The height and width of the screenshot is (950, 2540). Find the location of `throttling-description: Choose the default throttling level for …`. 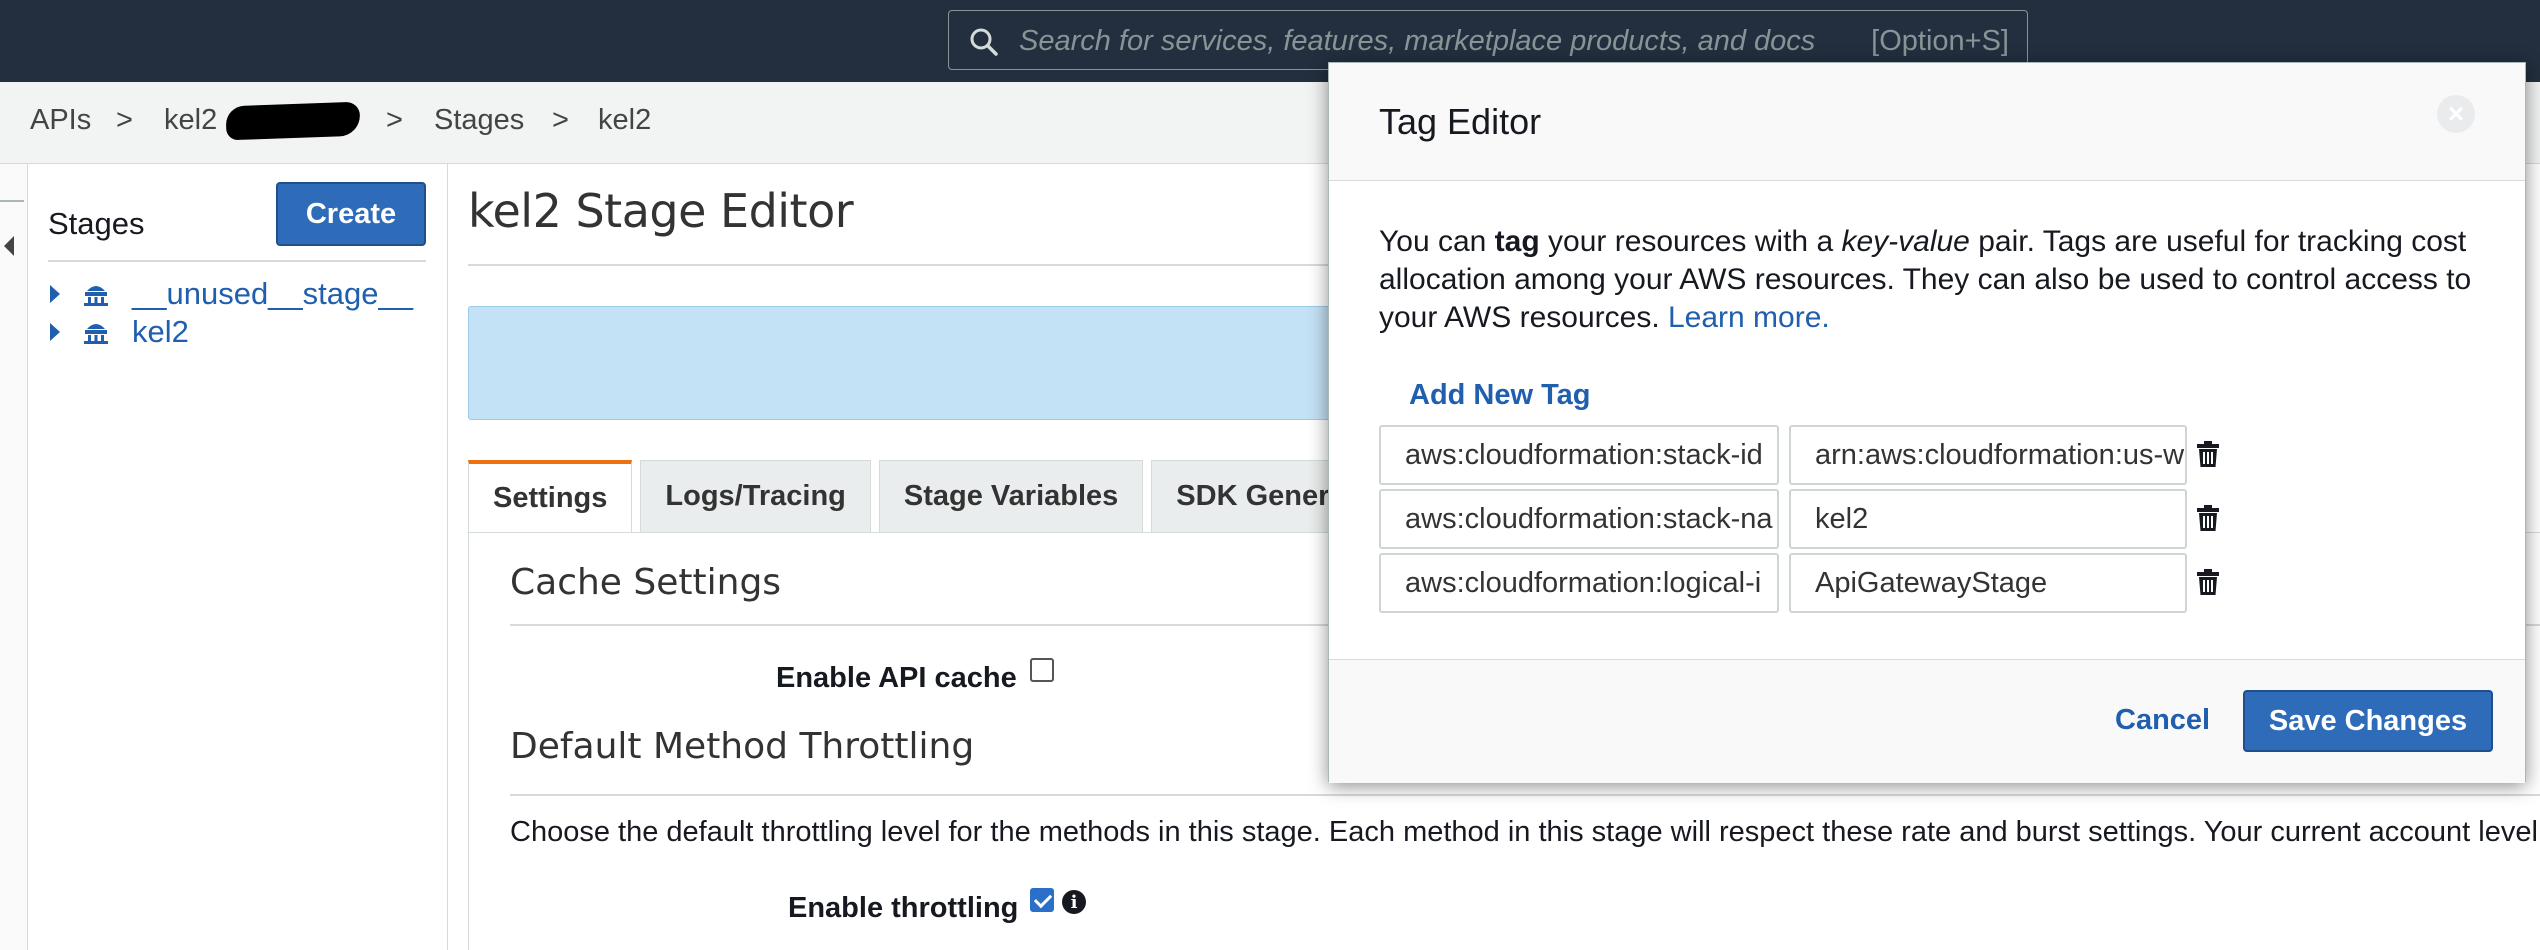

throttling-description: Choose the default throttling level for … is located at coordinates (1525, 832).